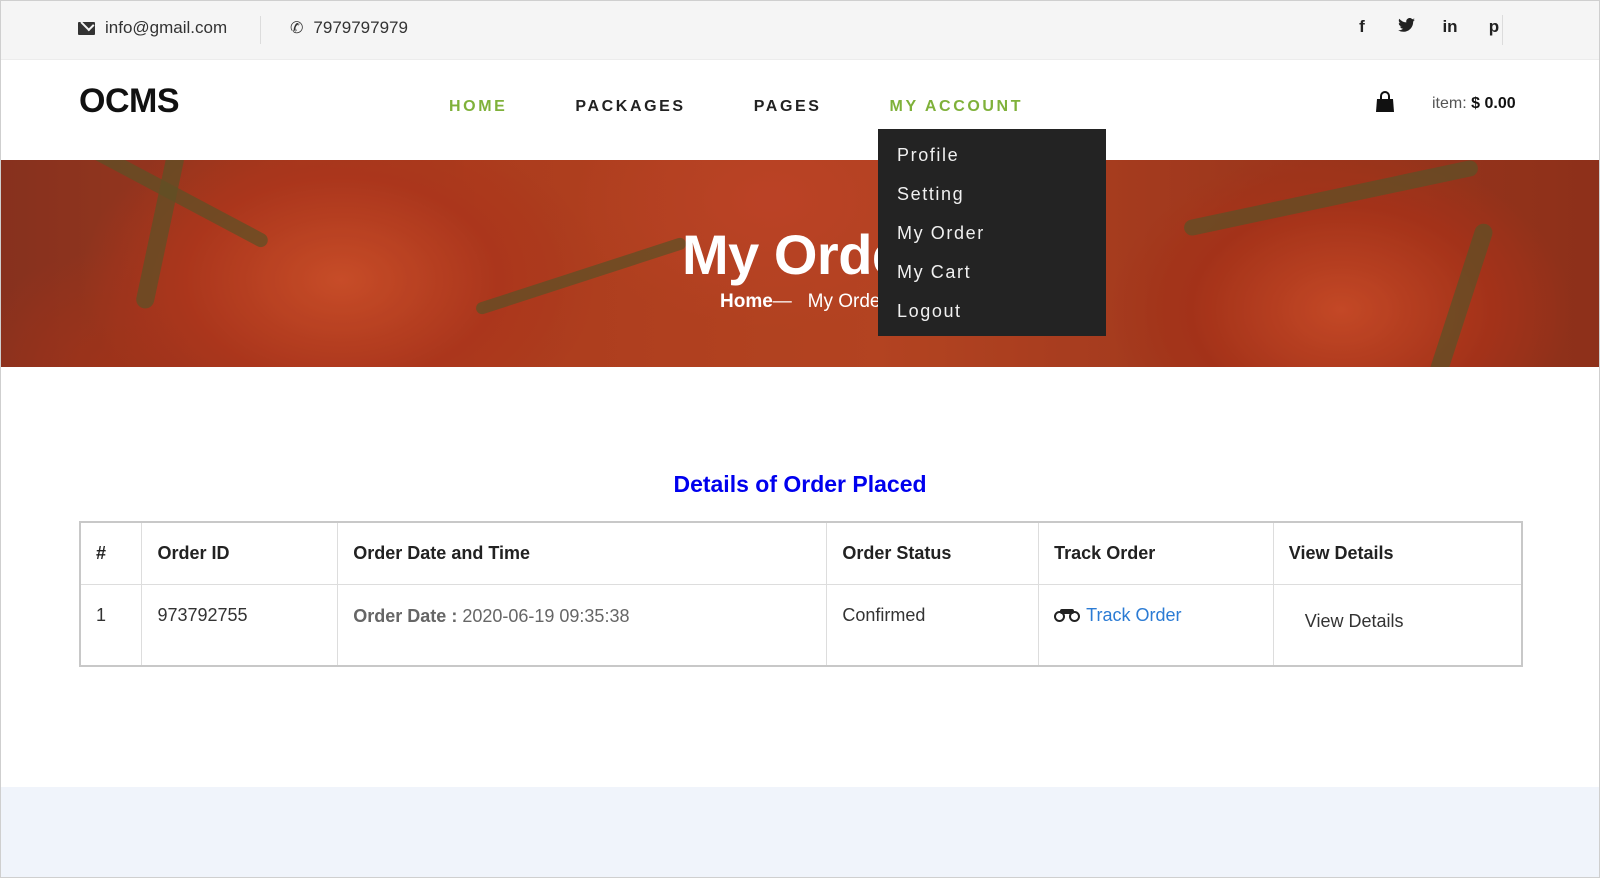 Image resolution: width=1600 pixels, height=878 pixels. What do you see at coordinates (297, 28) in the screenshot?
I see `phone-icon: ✆` at bounding box center [297, 28].